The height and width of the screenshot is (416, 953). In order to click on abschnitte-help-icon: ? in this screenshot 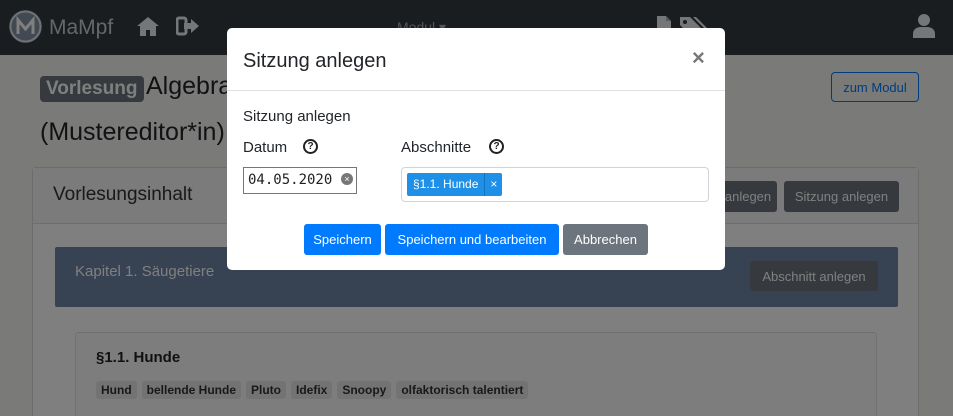, I will do `click(496, 146)`.